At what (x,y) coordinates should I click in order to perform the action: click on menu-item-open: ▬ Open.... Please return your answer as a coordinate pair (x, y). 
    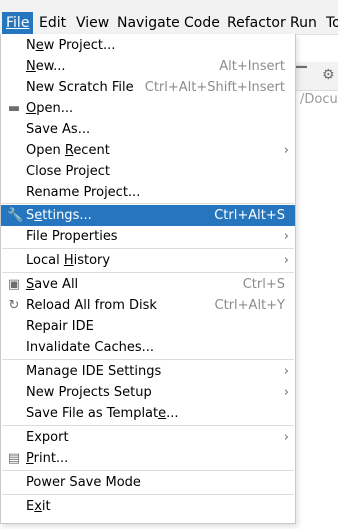
    Looking at the image, I should click on (148, 108).